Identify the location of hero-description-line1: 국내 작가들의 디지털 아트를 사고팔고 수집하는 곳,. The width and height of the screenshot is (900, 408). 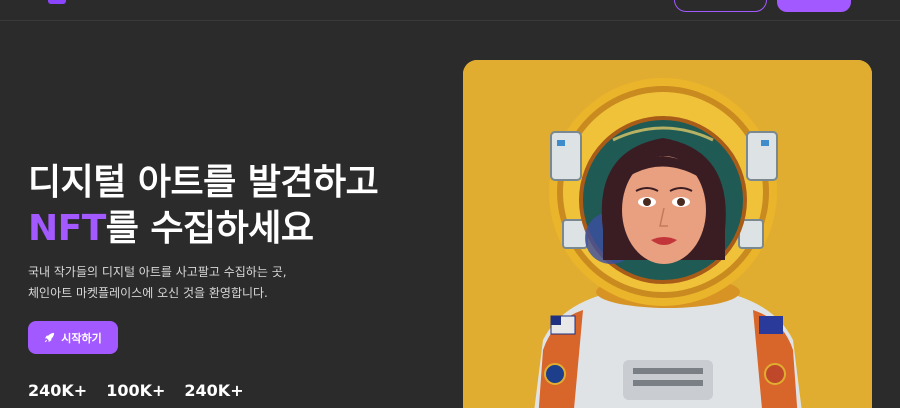
(157, 272).